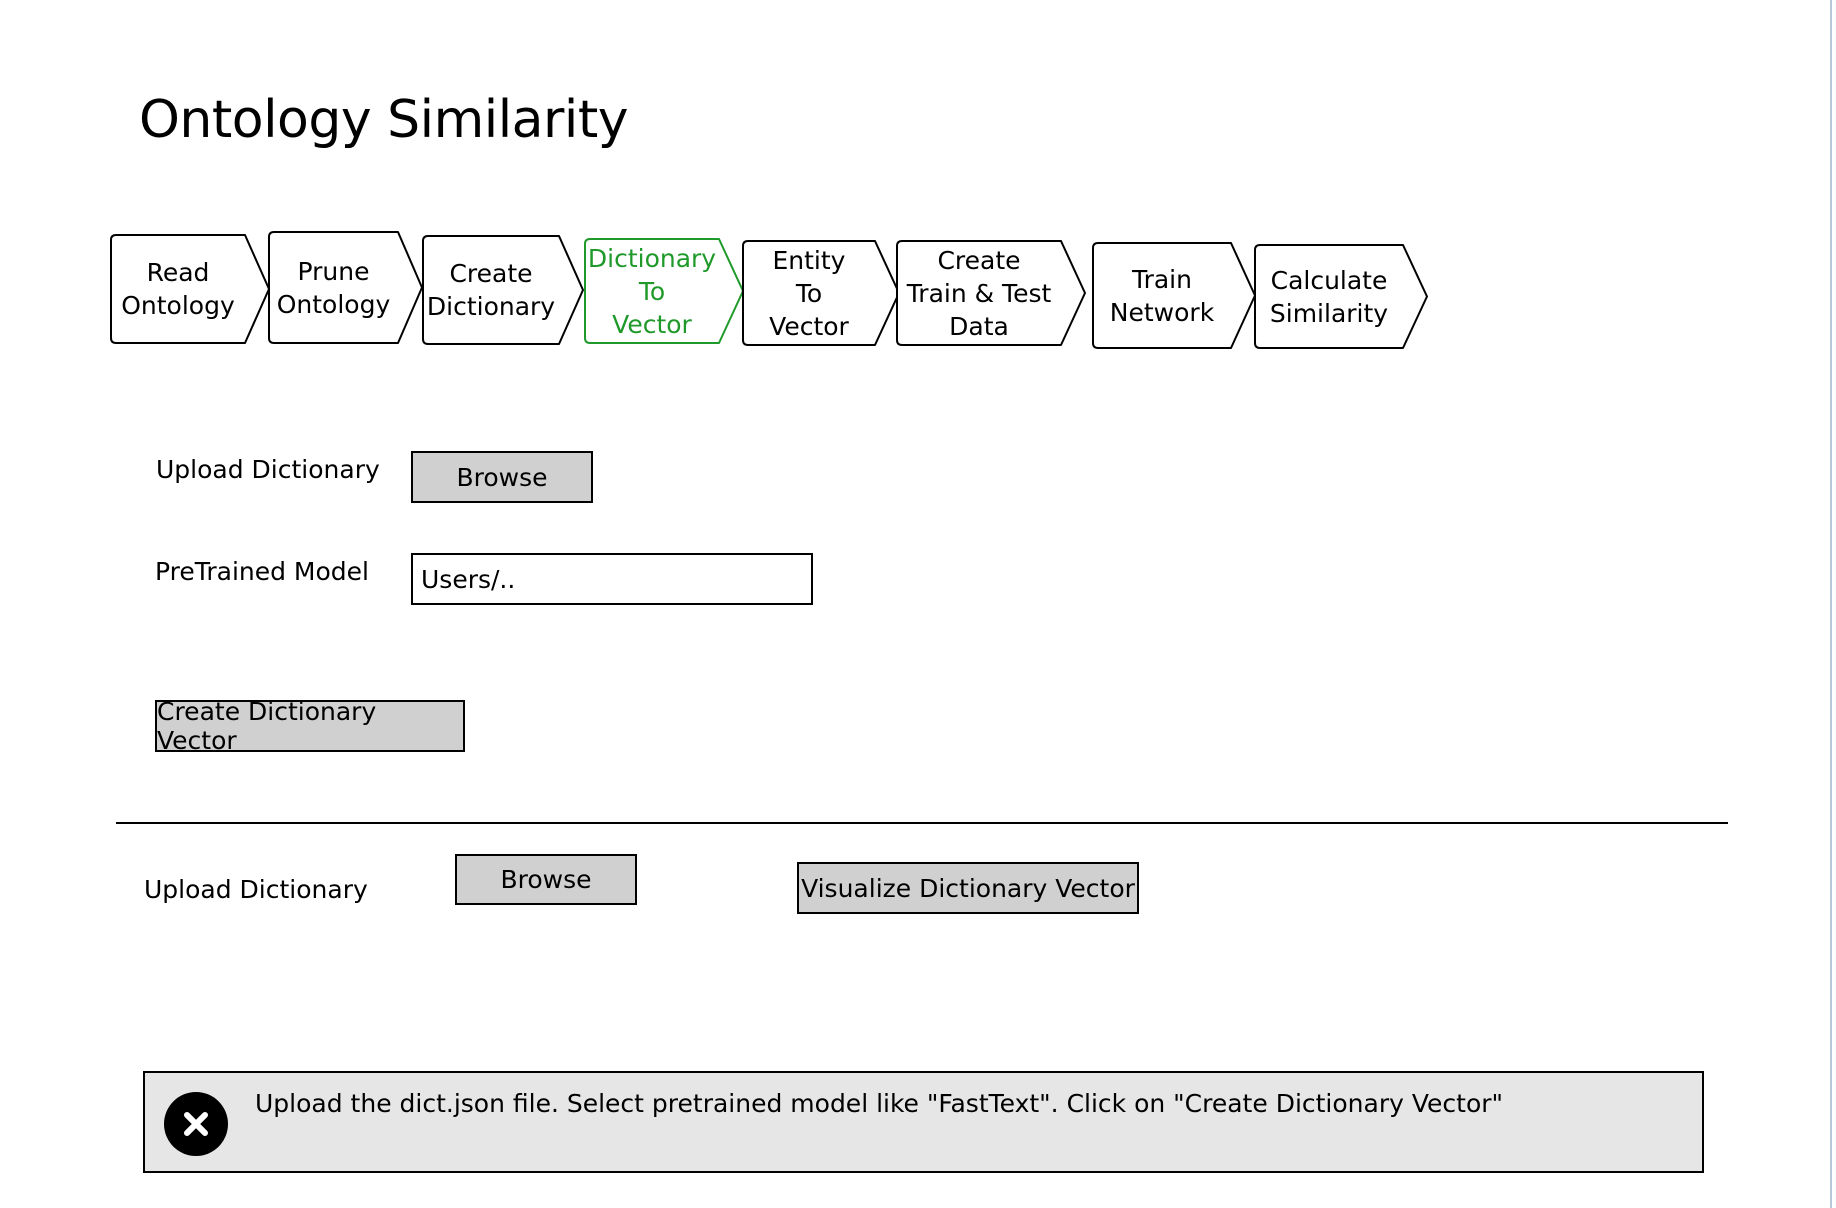 The image size is (1836, 1208). Describe the element at coordinates (979, 293) in the screenshot. I see `workflow-step-label: Create Train & Test Data` at that location.